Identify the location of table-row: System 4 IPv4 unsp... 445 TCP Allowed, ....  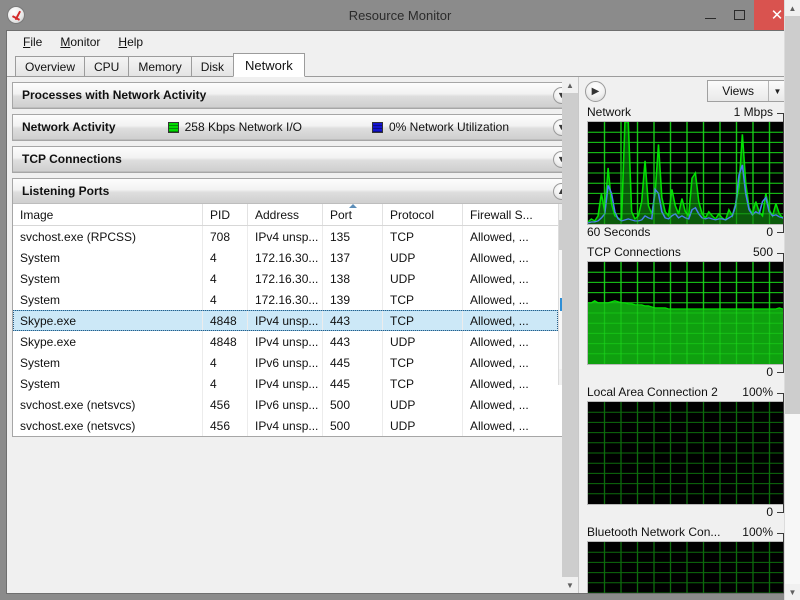
(285, 383).